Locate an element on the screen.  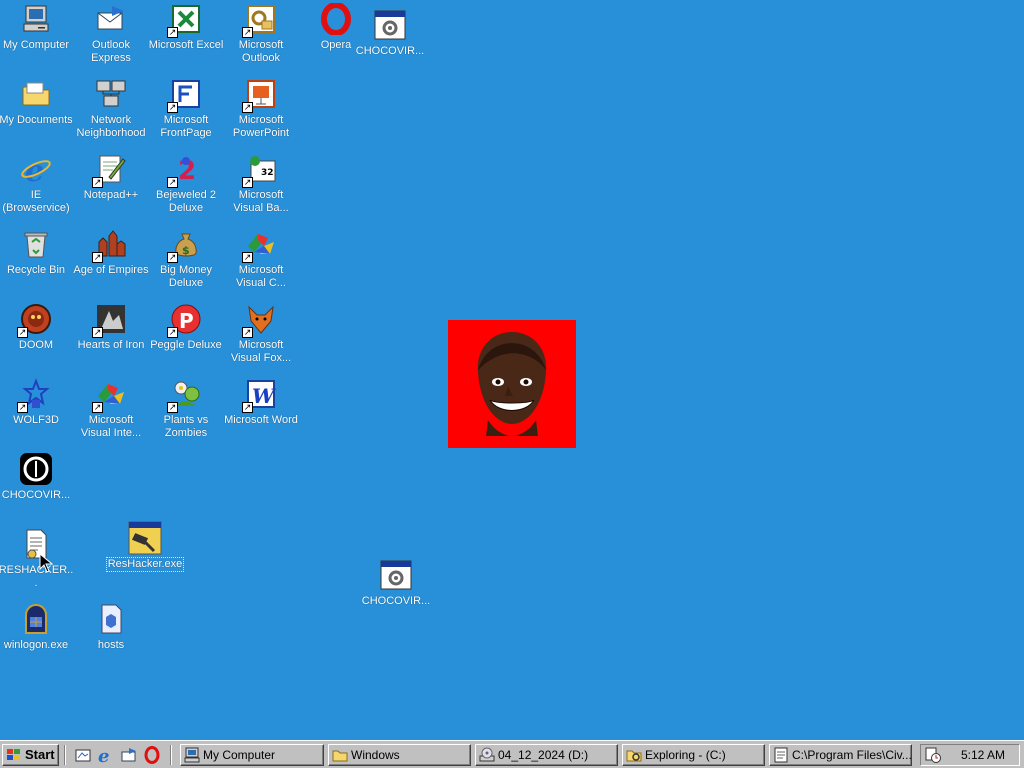
show-desktop-icon is located at coordinates (83, 755).